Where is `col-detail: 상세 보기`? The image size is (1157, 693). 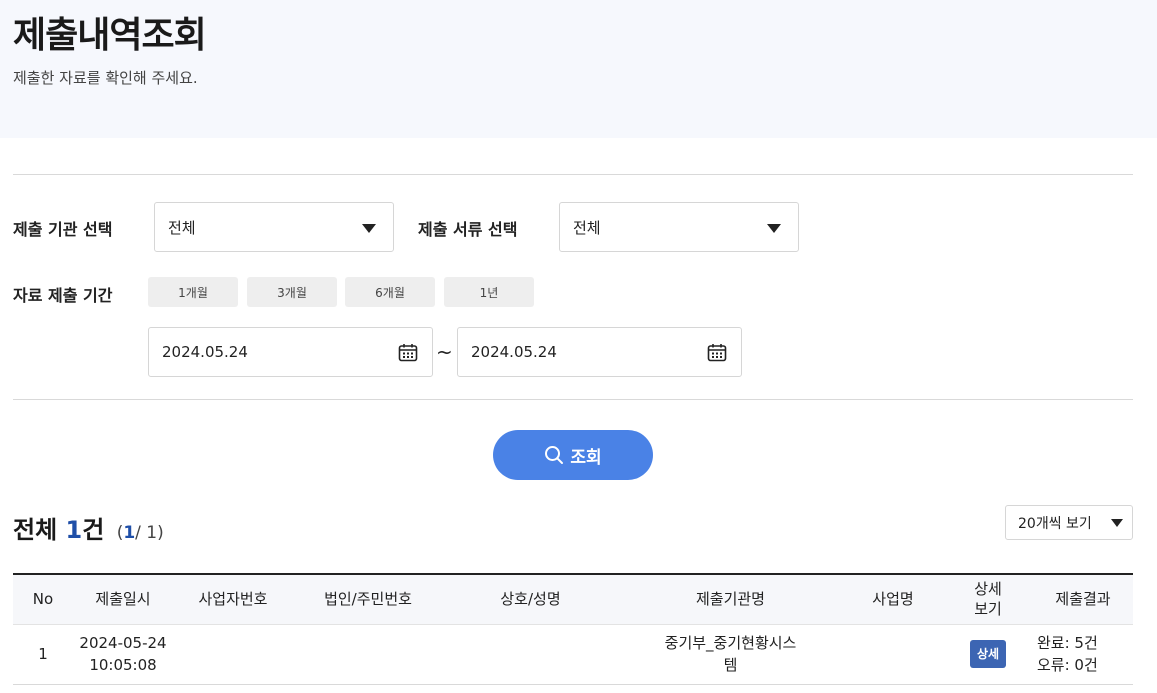
col-detail: 상세 보기 is located at coordinates (988, 599).